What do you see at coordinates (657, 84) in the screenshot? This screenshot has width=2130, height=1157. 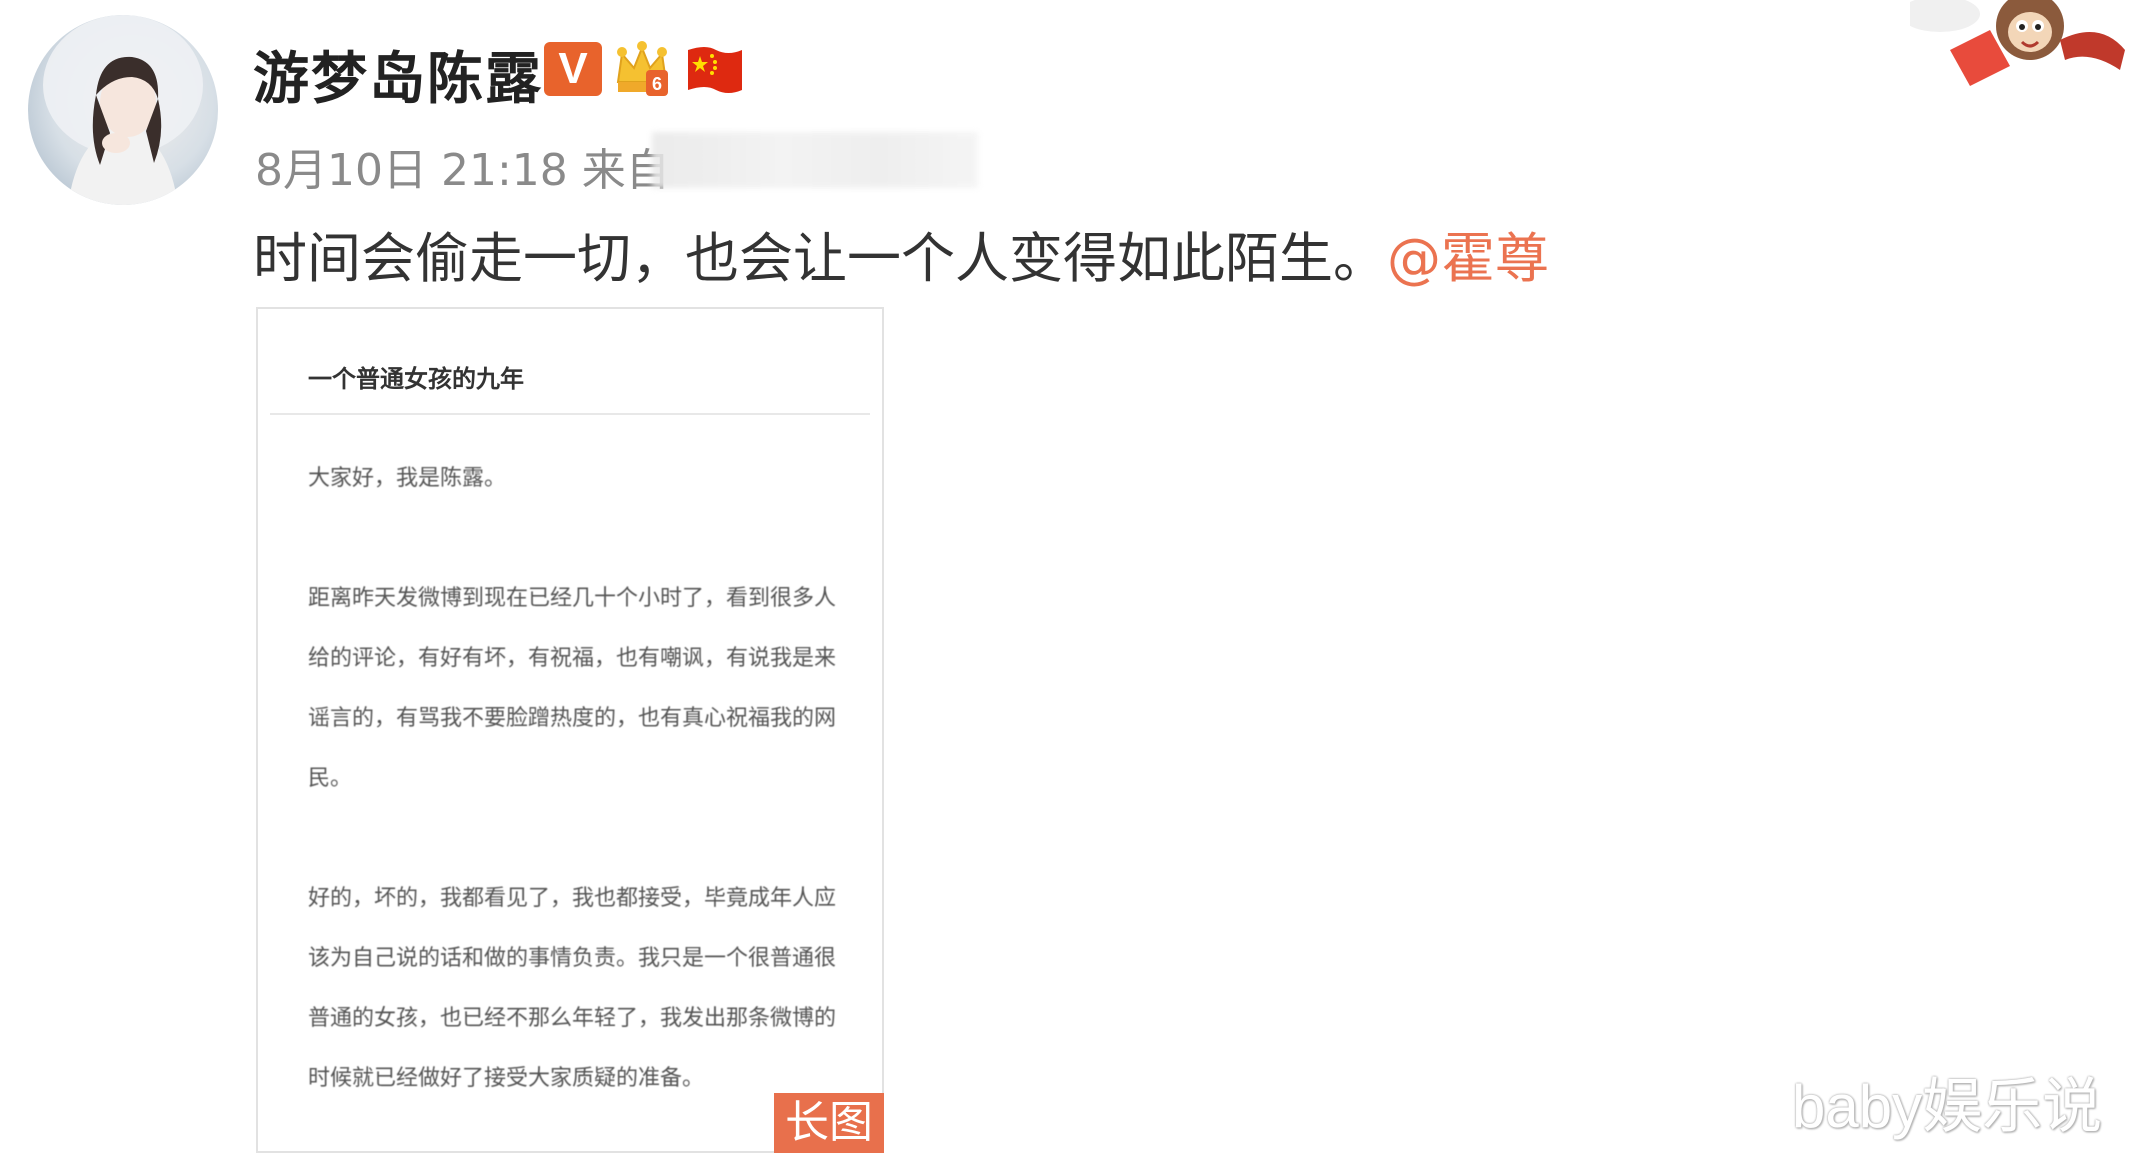 I see `svg-text: 6` at bounding box center [657, 84].